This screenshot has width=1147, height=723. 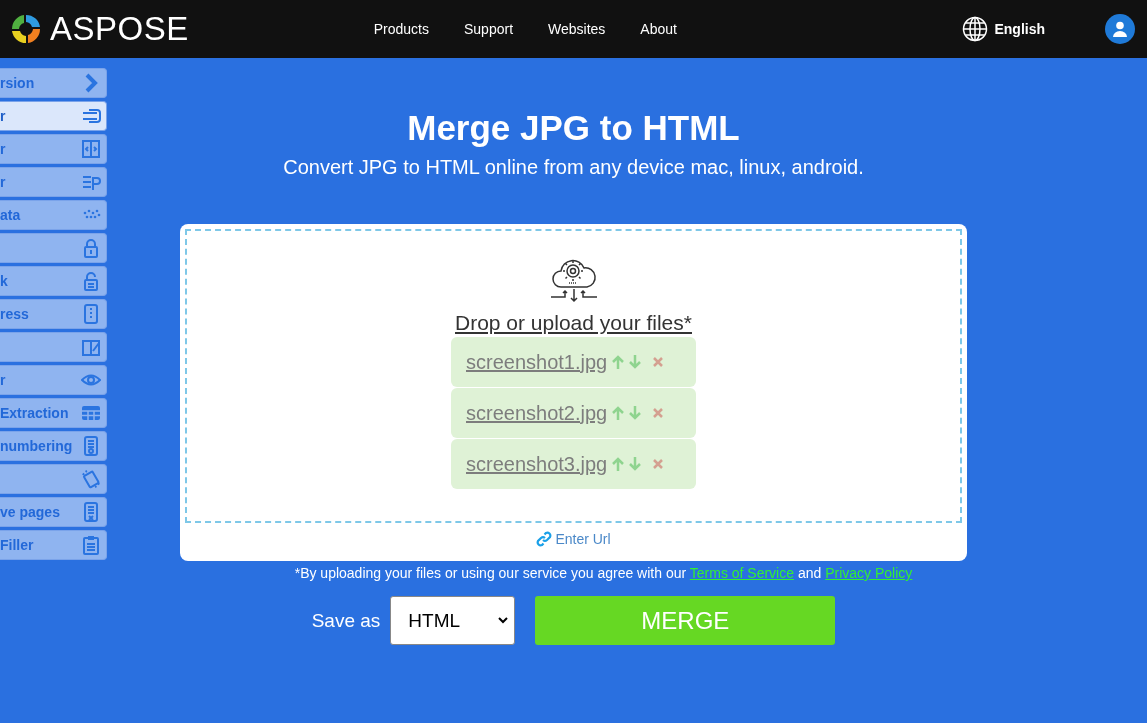 I want to click on enter-icon, so click(x=91, y=116).